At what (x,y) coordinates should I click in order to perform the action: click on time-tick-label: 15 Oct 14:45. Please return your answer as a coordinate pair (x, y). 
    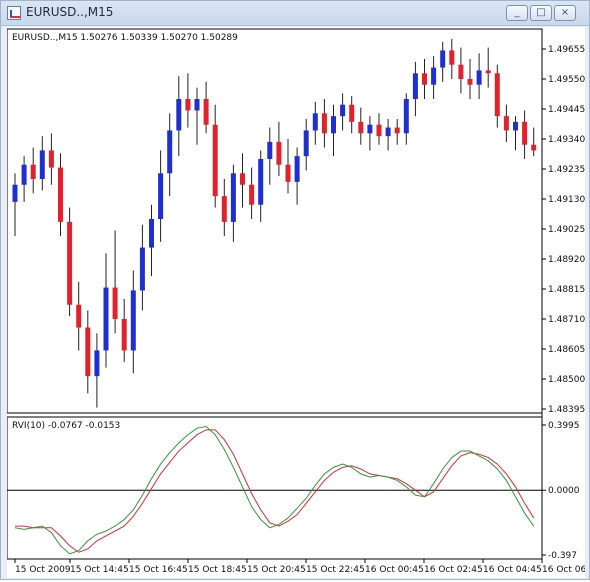
    Looking at the image, I should click on (99, 570).